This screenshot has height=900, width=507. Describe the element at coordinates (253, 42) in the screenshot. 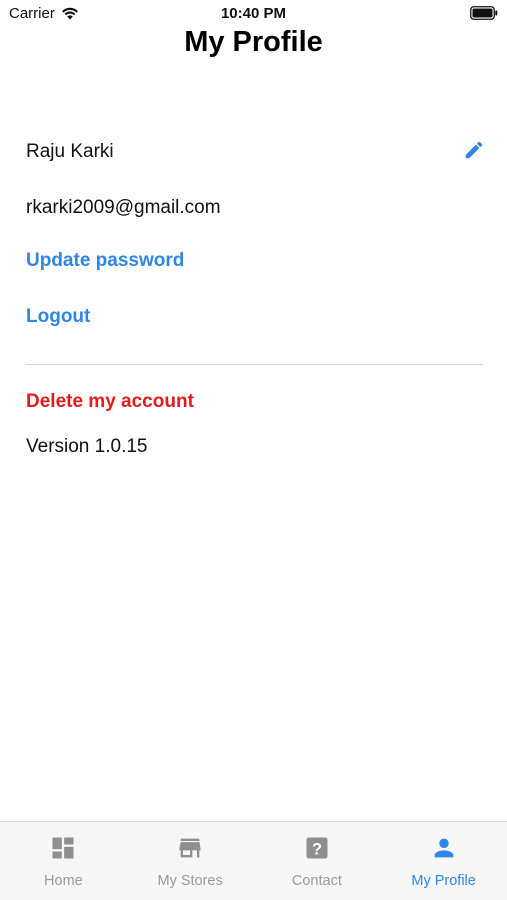

I see `page-title: My Profile` at that location.